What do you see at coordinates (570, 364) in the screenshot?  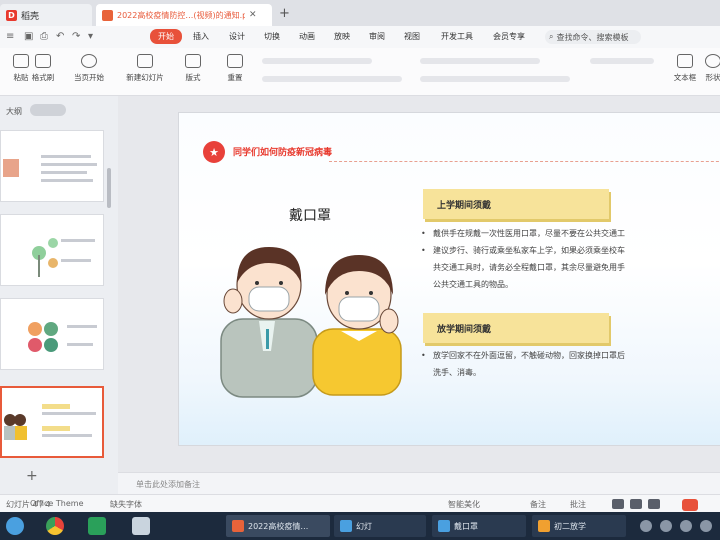 I see `section-after-school-bullets: • 放学回家不在外面逗留，不触碰动物，回家换掉口罩后 洗手、消毒。` at bounding box center [570, 364].